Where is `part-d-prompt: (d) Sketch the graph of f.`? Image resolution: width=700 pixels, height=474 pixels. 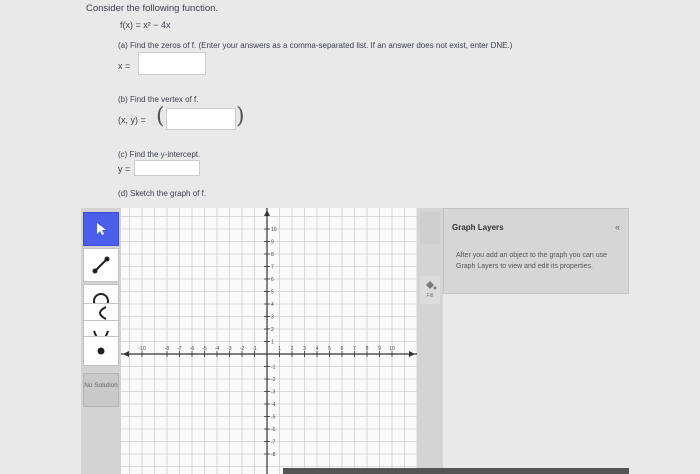 part-d-prompt: (d) Sketch the graph of f. is located at coordinates (162, 193).